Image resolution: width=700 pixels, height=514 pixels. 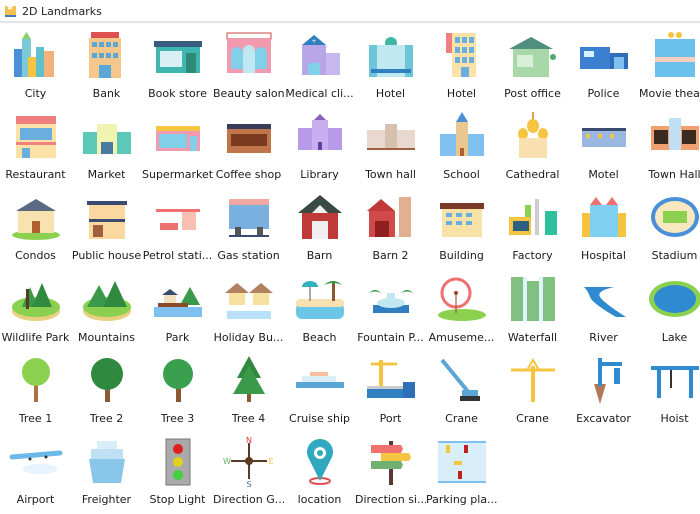 What do you see at coordinates (248, 93) in the screenshot?
I see `shape-item-label: Beauty salon` at bounding box center [248, 93].